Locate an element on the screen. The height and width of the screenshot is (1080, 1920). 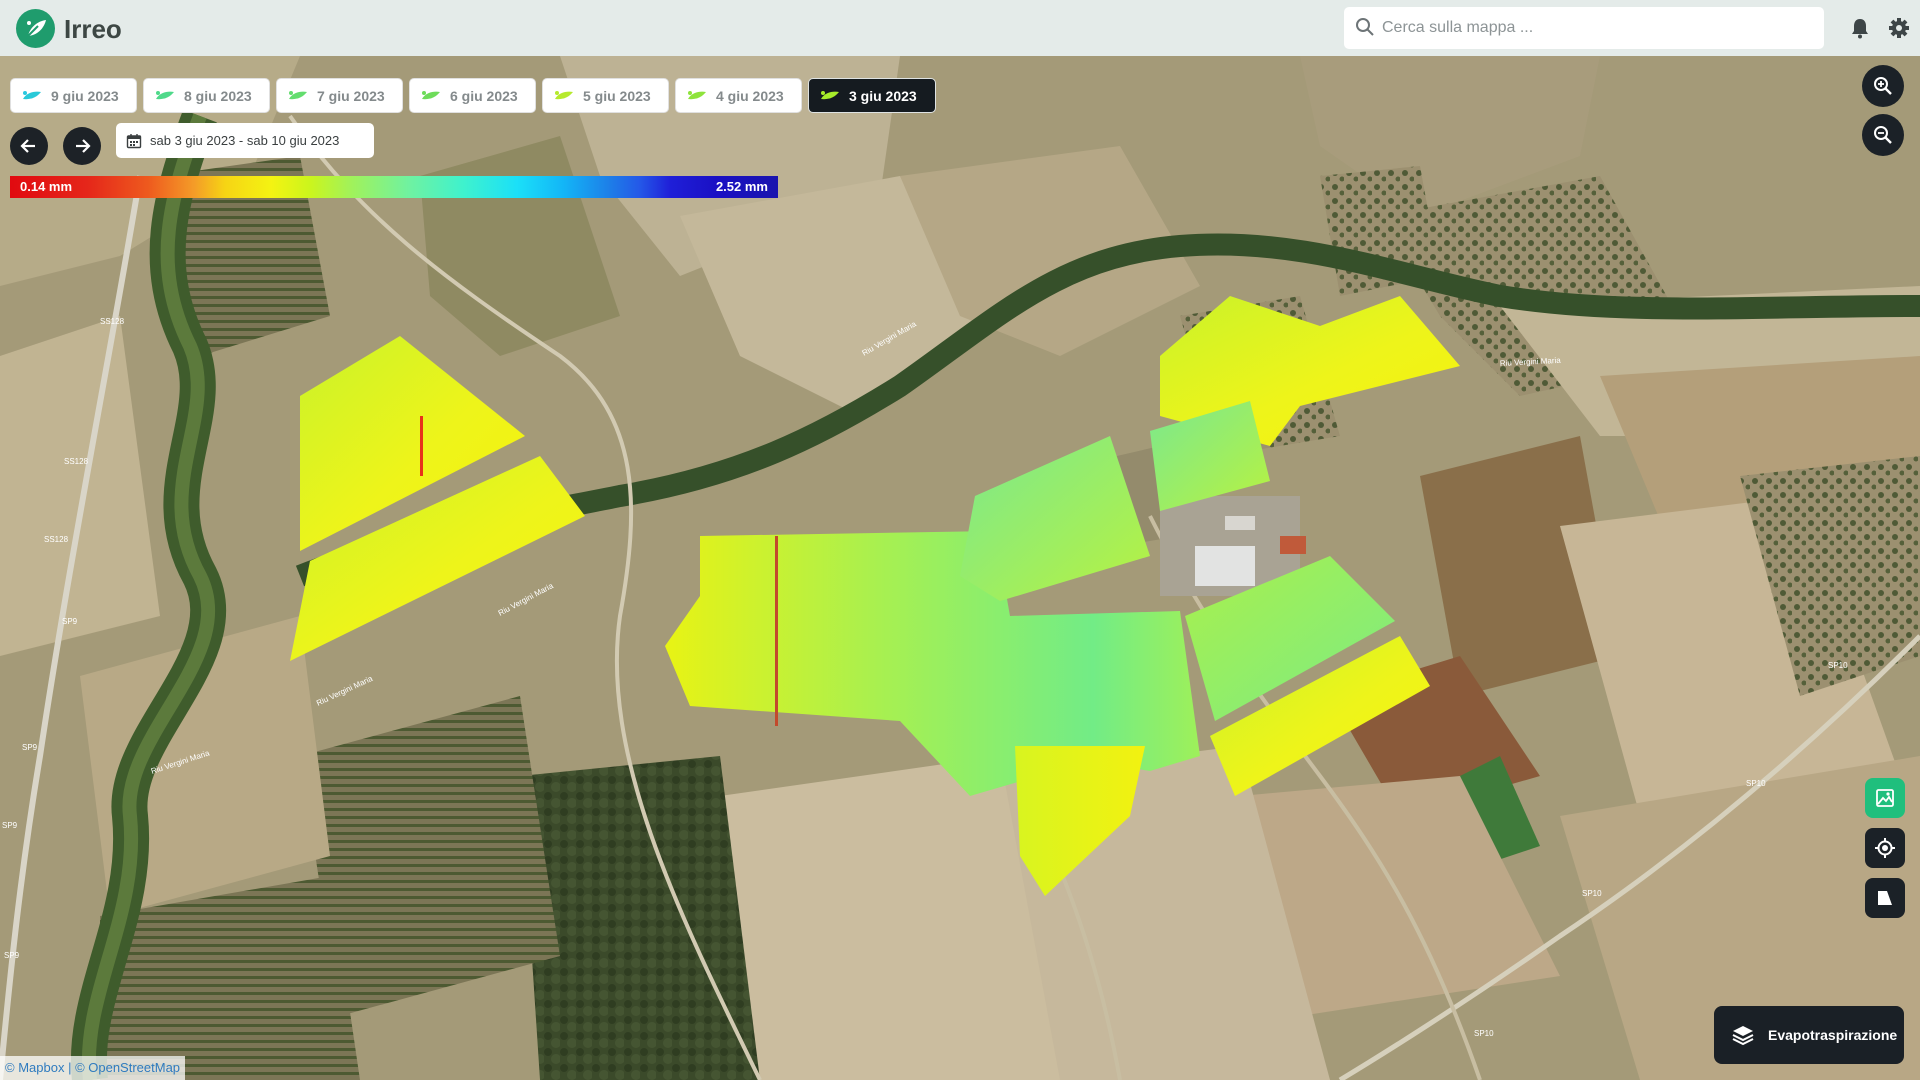
legend-max-label: 2.52 mm is located at coordinates (741, 186).